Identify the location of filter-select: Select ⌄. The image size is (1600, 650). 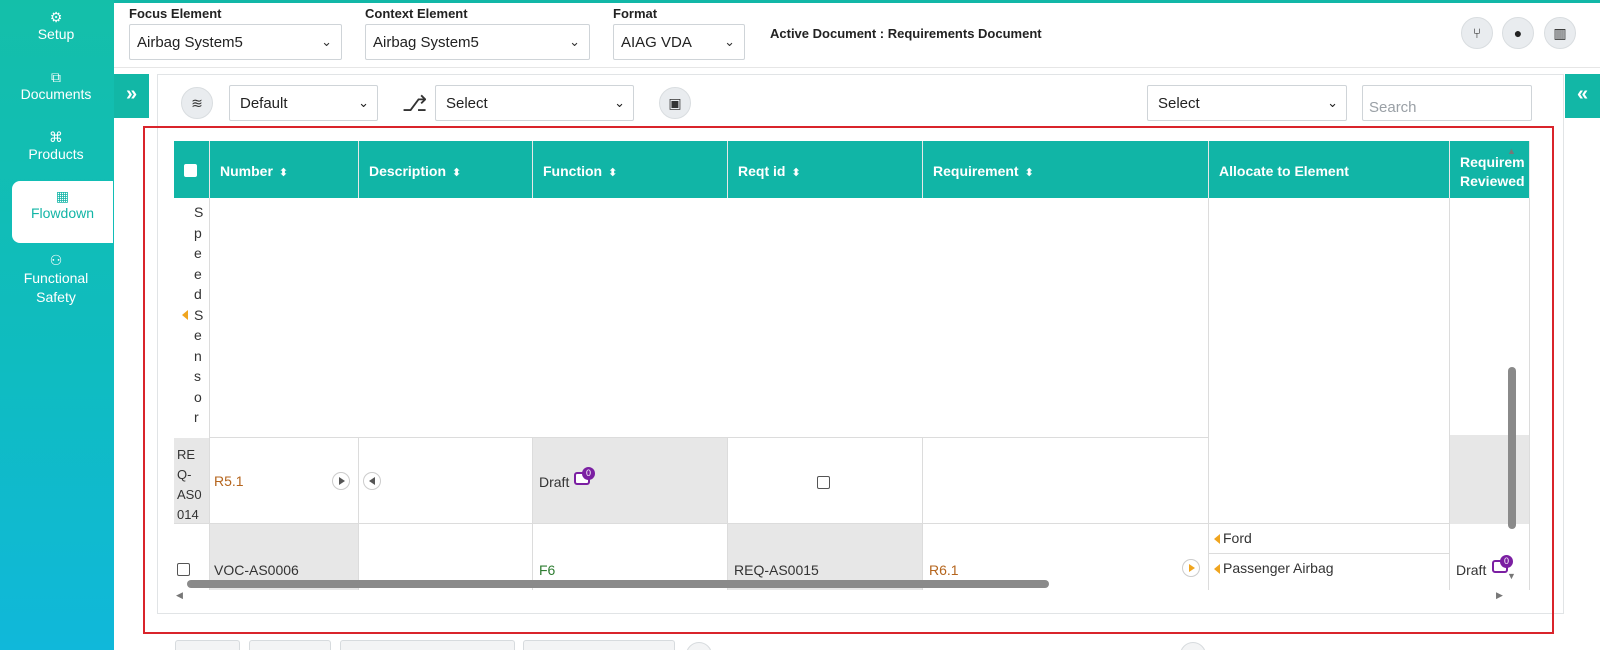
(534, 103).